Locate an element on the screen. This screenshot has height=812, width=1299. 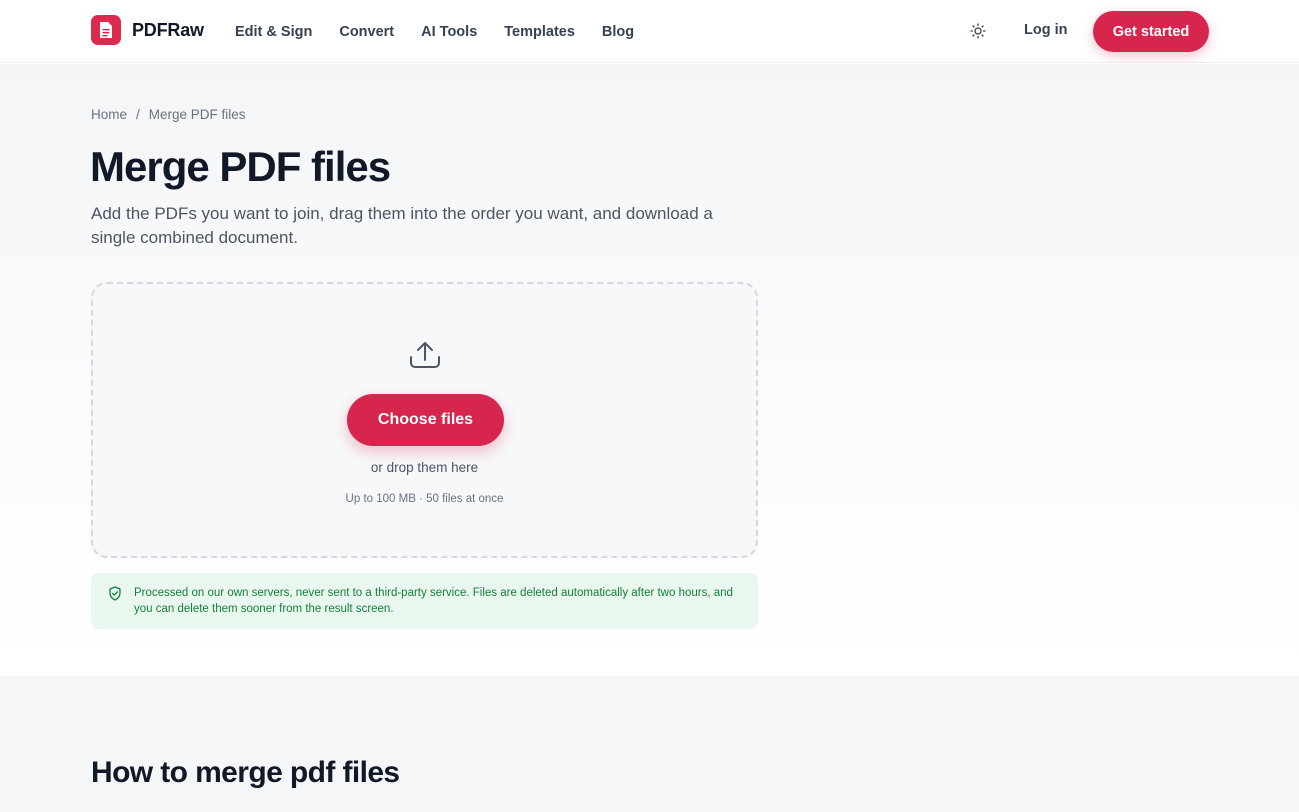
brand-link: PDFRaw is located at coordinates (147, 30).